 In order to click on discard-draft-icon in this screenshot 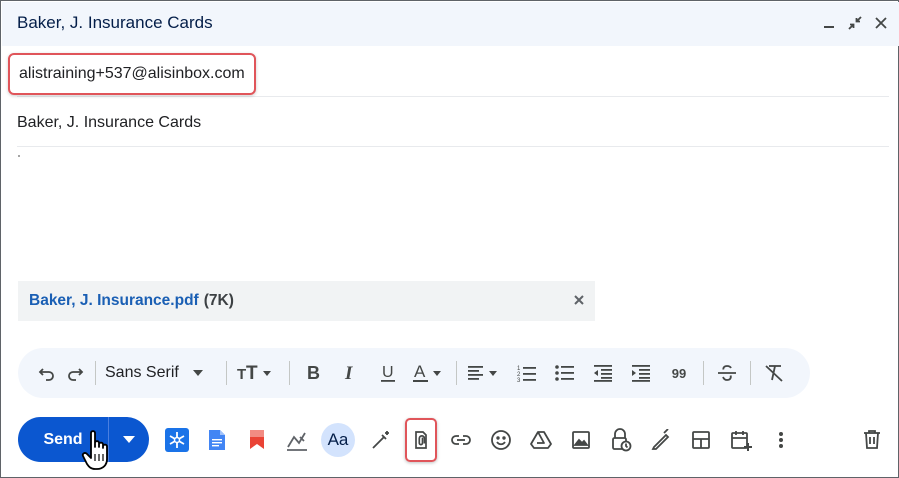, I will do `click(872, 439)`.